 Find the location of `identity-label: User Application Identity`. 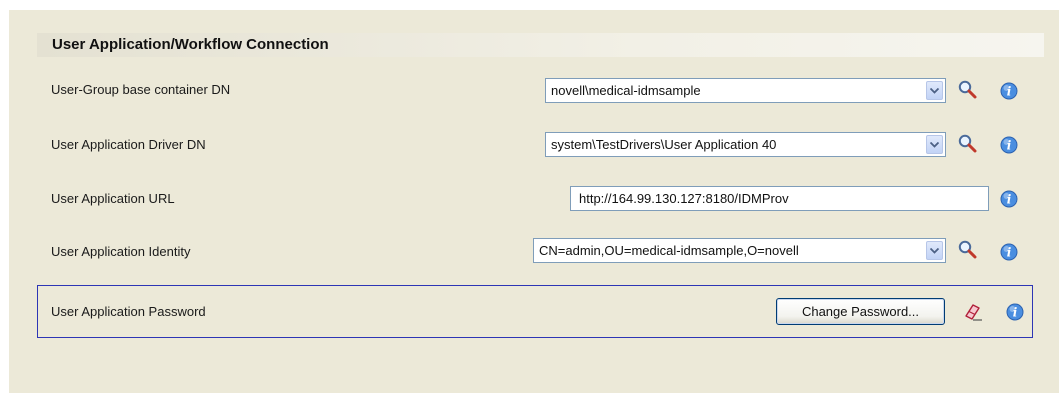

identity-label: User Application Identity is located at coordinates (121, 251).